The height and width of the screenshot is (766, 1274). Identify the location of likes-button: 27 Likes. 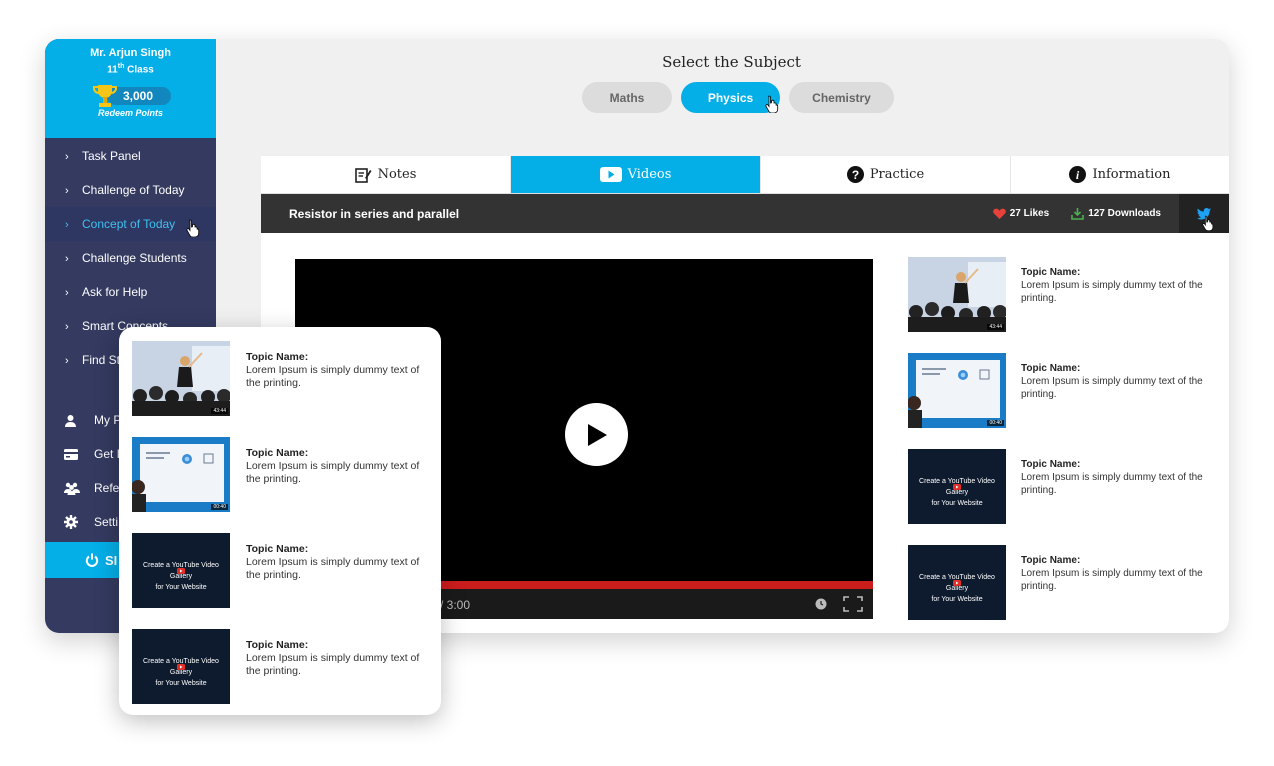
(1020, 213).